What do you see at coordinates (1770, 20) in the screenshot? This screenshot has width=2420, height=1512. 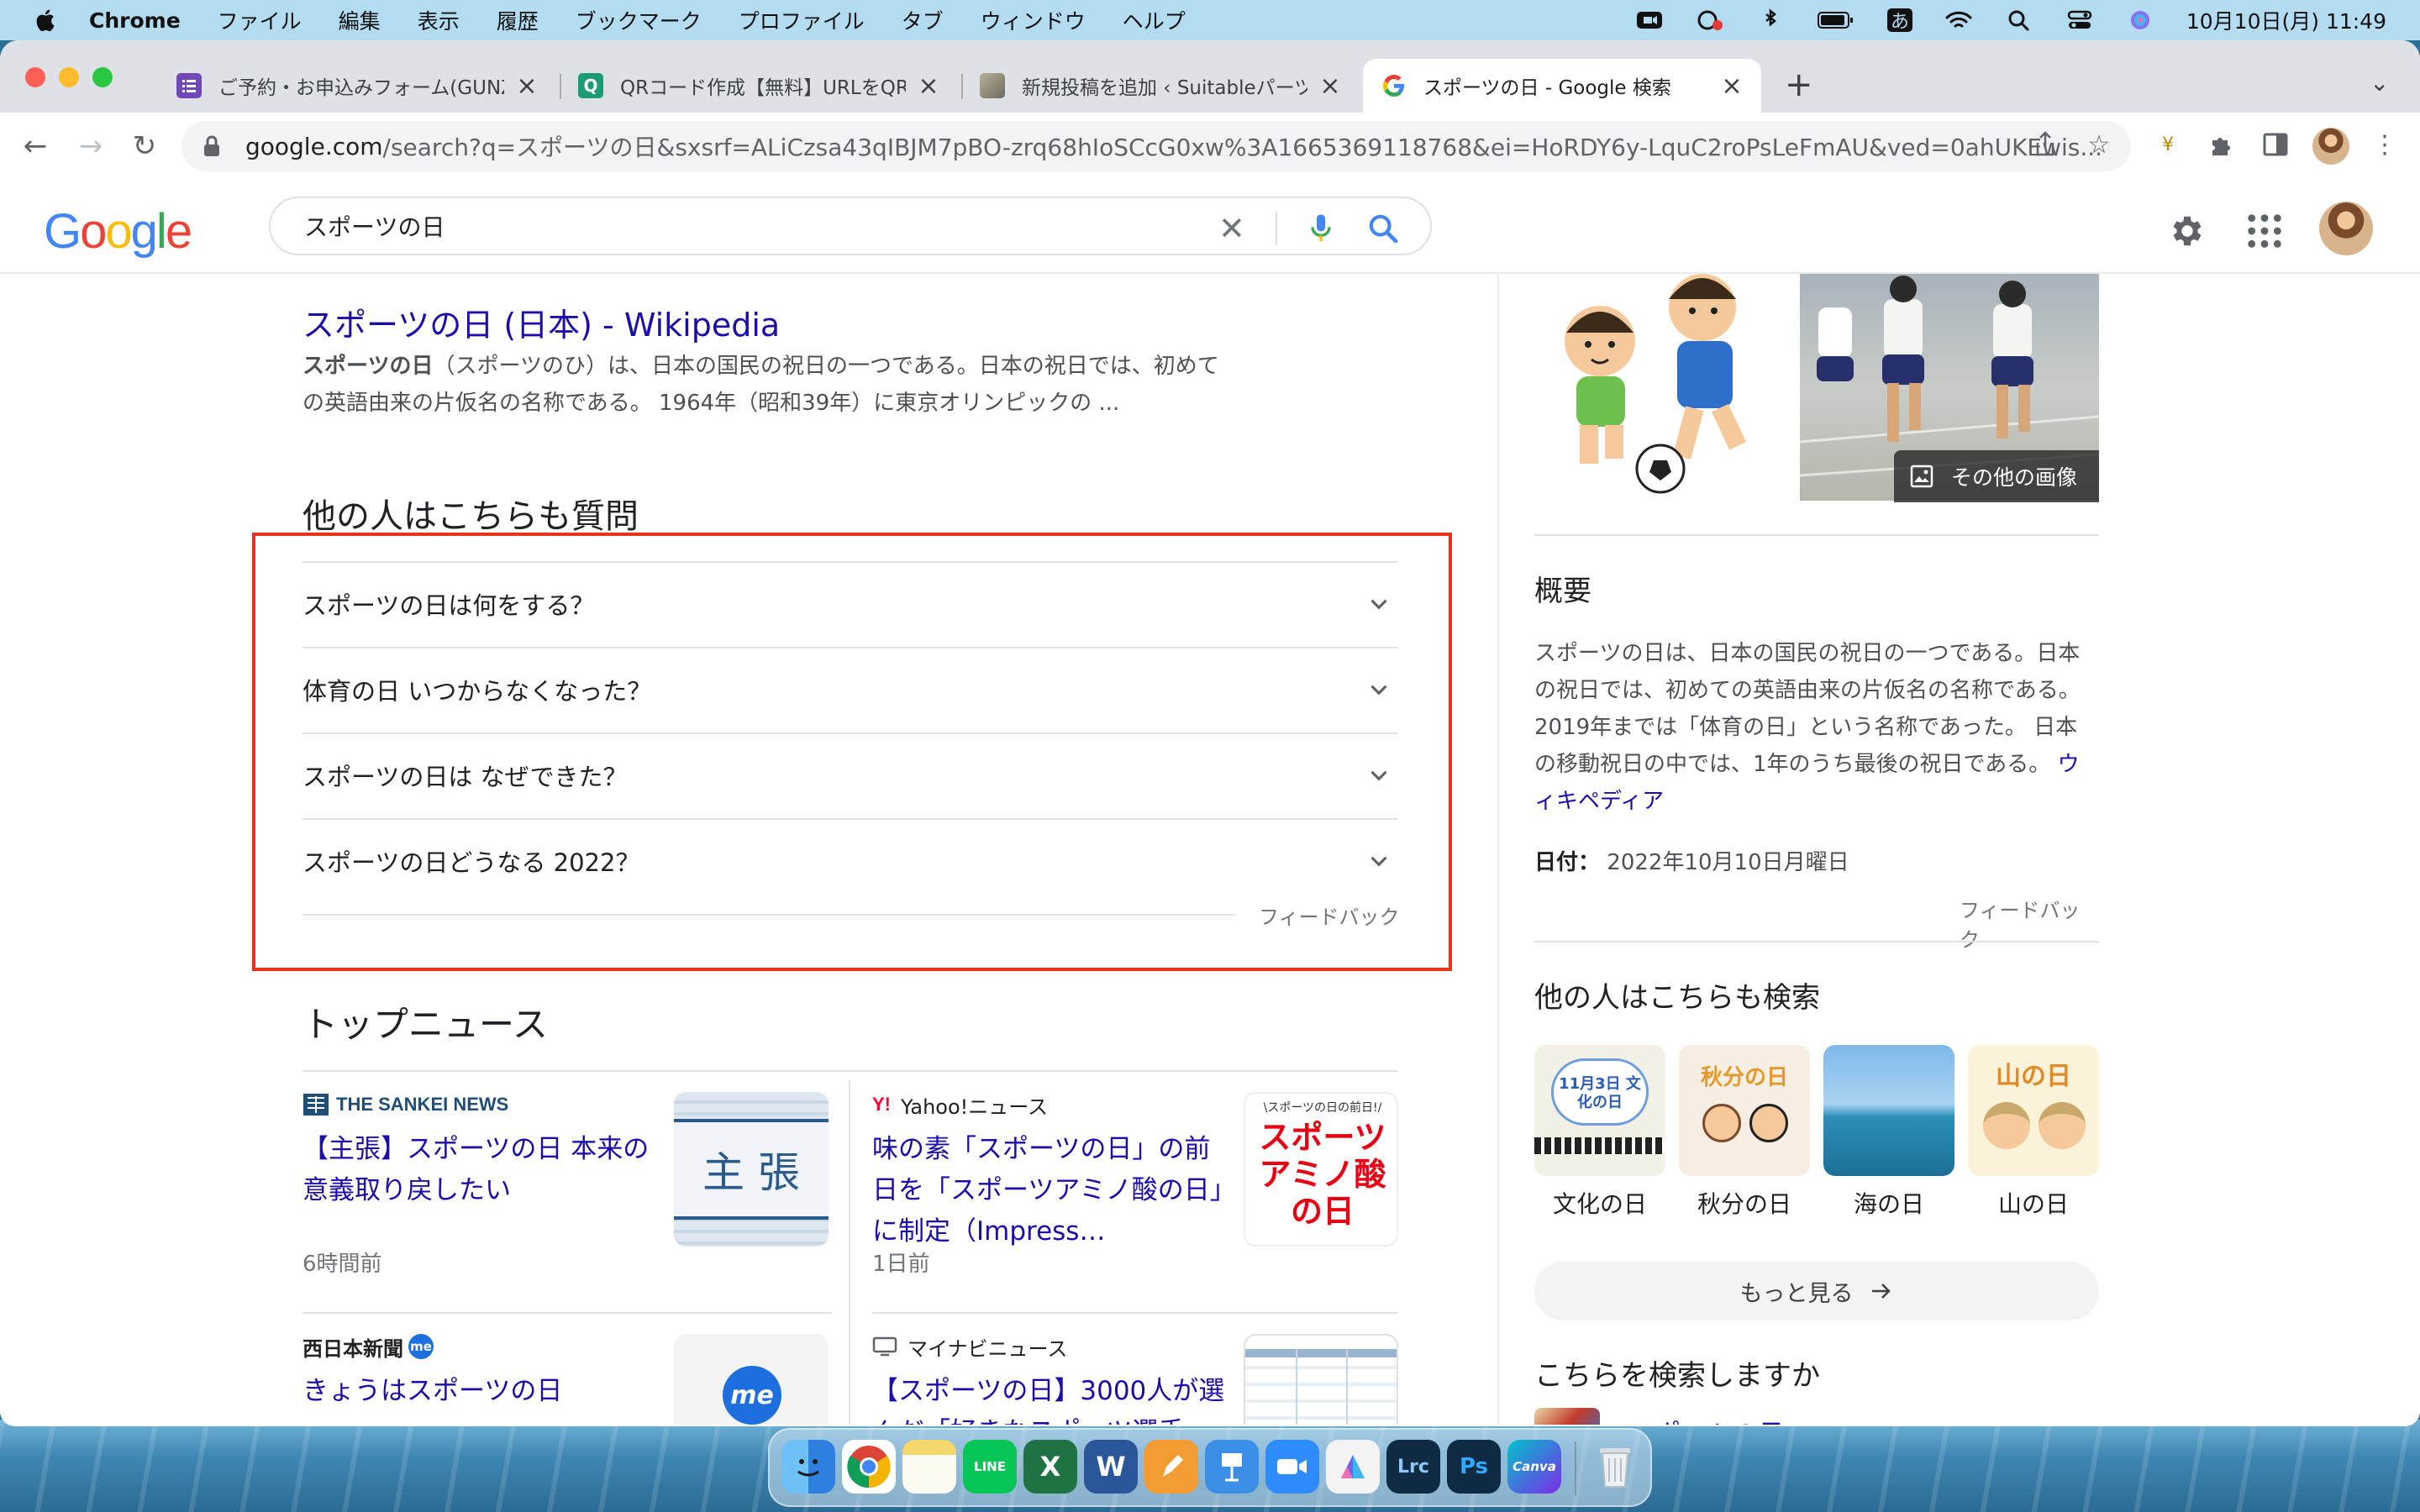 I see `bluetooth-icon` at bounding box center [1770, 20].